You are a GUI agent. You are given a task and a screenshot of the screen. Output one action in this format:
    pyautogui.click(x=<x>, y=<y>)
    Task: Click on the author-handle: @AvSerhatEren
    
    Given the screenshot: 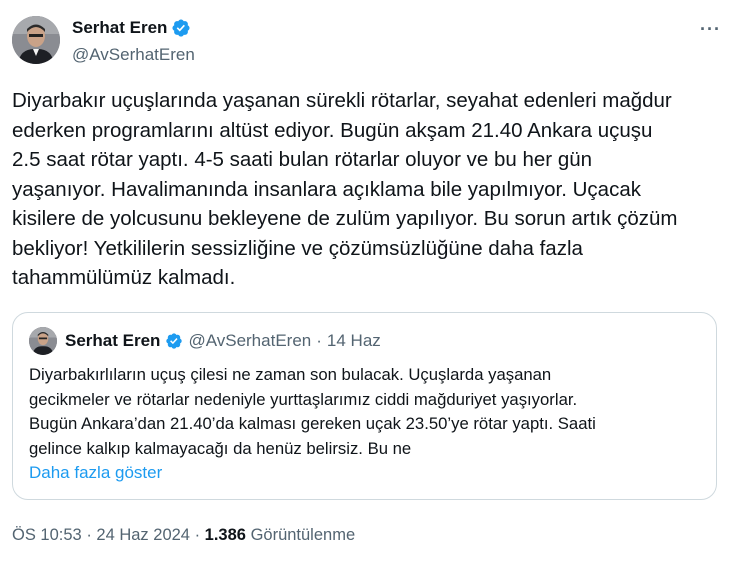 What is the action you would take?
    pyautogui.click(x=133, y=55)
    